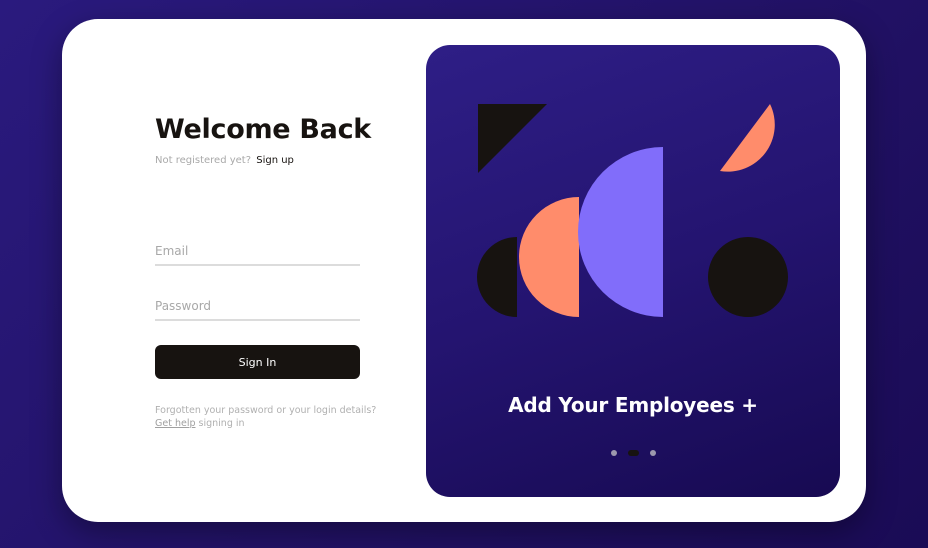 The width and height of the screenshot is (928, 548). I want to click on dark-triangle-shape, so click(512, 138).